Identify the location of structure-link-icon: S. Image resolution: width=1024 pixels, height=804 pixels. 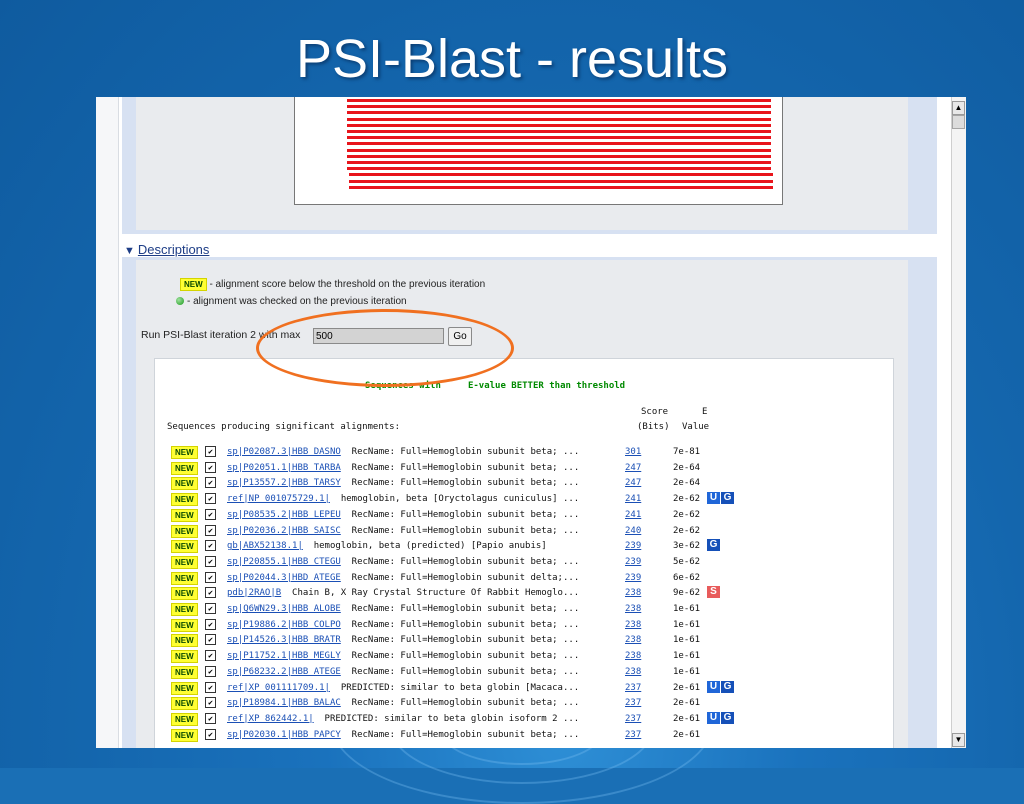
(713, 592).